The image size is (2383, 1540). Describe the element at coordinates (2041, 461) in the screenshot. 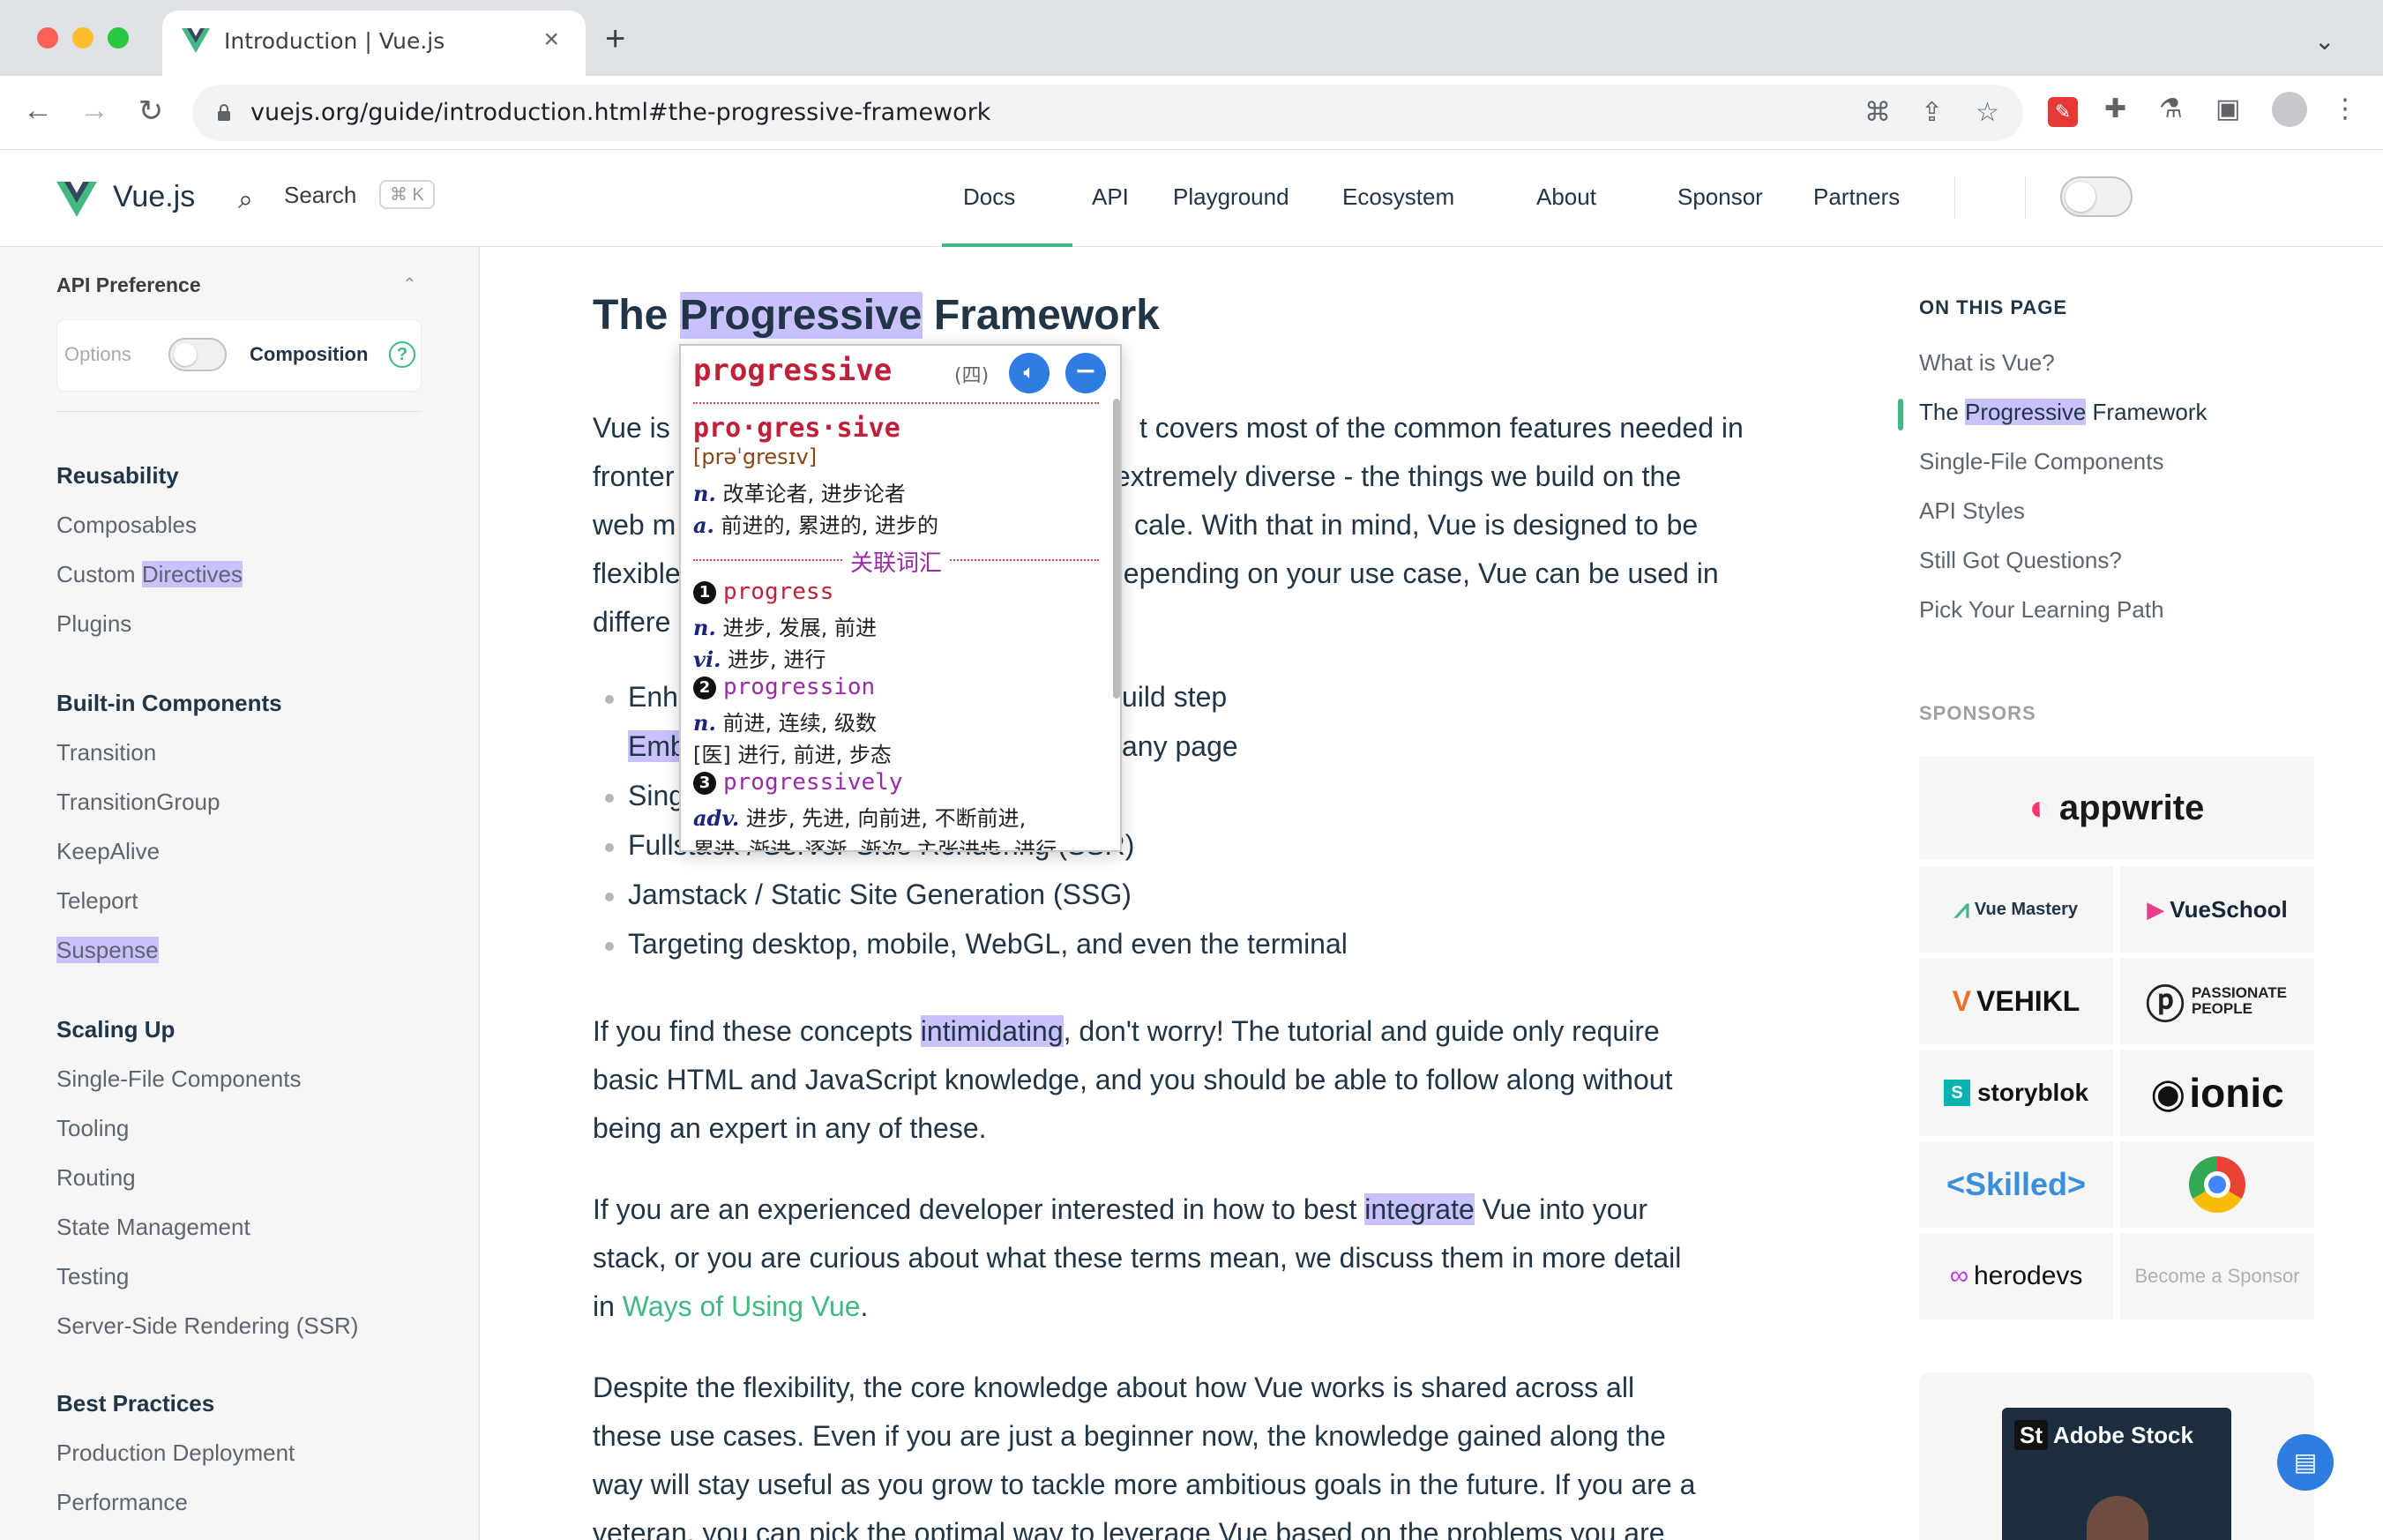

I see `toc-item: Single-File Components` at that location.